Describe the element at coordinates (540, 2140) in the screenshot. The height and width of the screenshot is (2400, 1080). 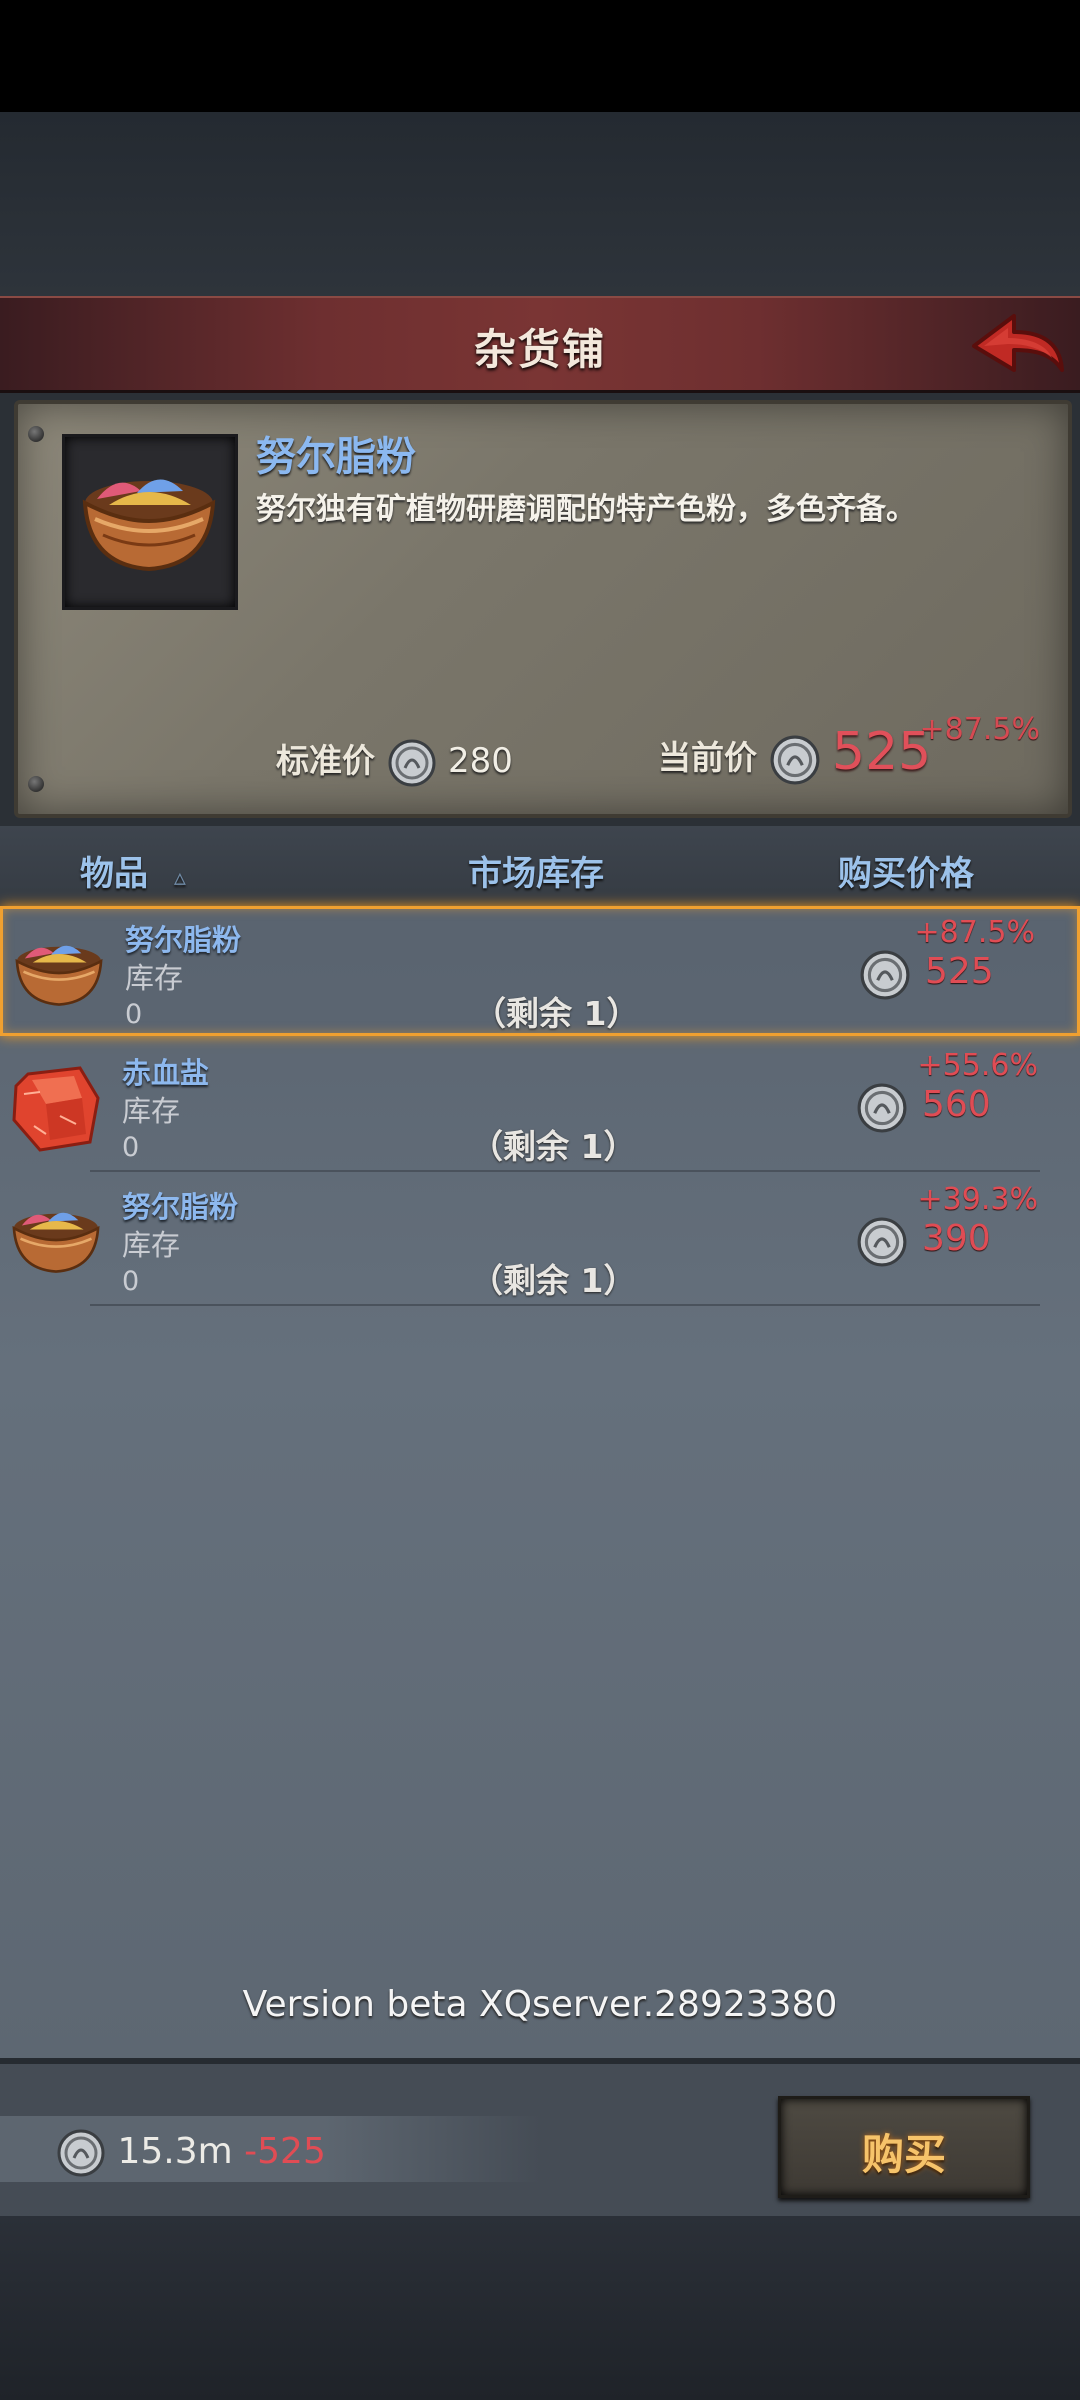
I see `bottom-bar: 15.3m -525 购买` at that location.